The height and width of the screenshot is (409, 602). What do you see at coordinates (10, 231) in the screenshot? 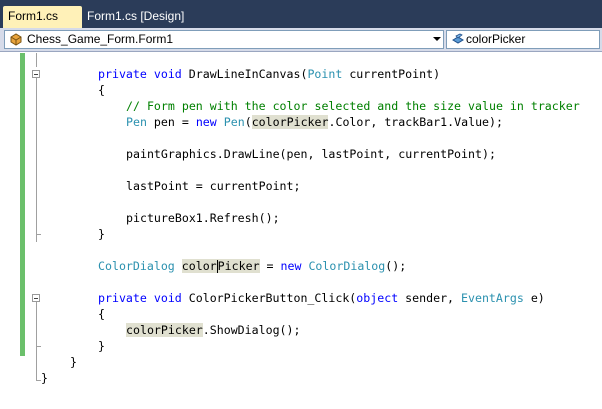
I see `indicator-margin` at bounding box center [10, 231].